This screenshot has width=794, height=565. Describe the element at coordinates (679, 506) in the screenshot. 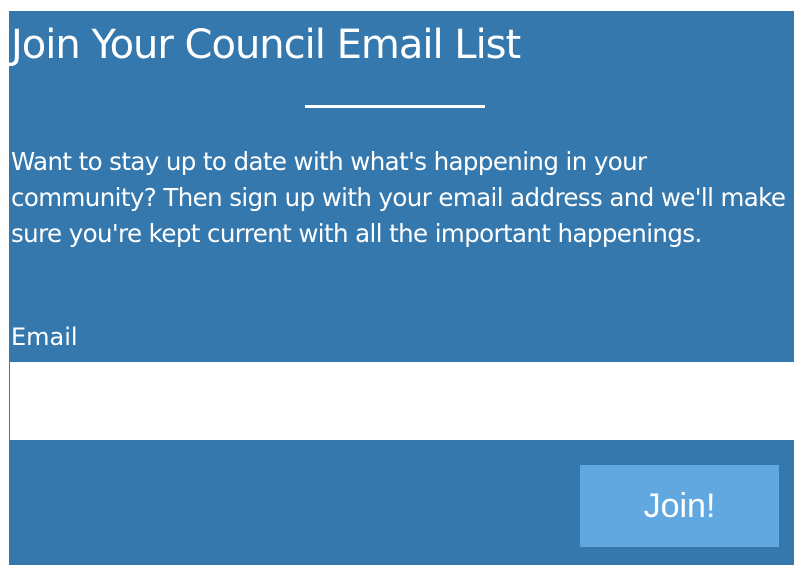

I see `join-button: Join!` at that location.